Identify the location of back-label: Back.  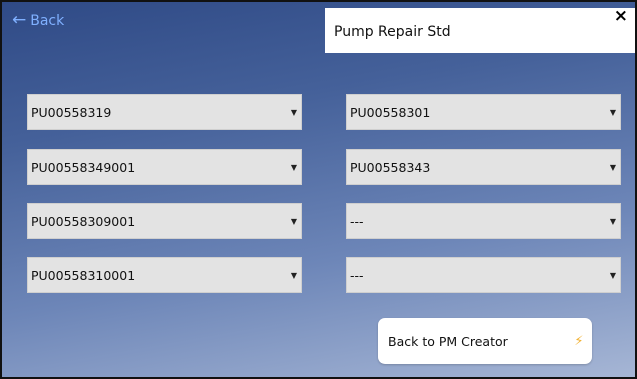
(47, 20).